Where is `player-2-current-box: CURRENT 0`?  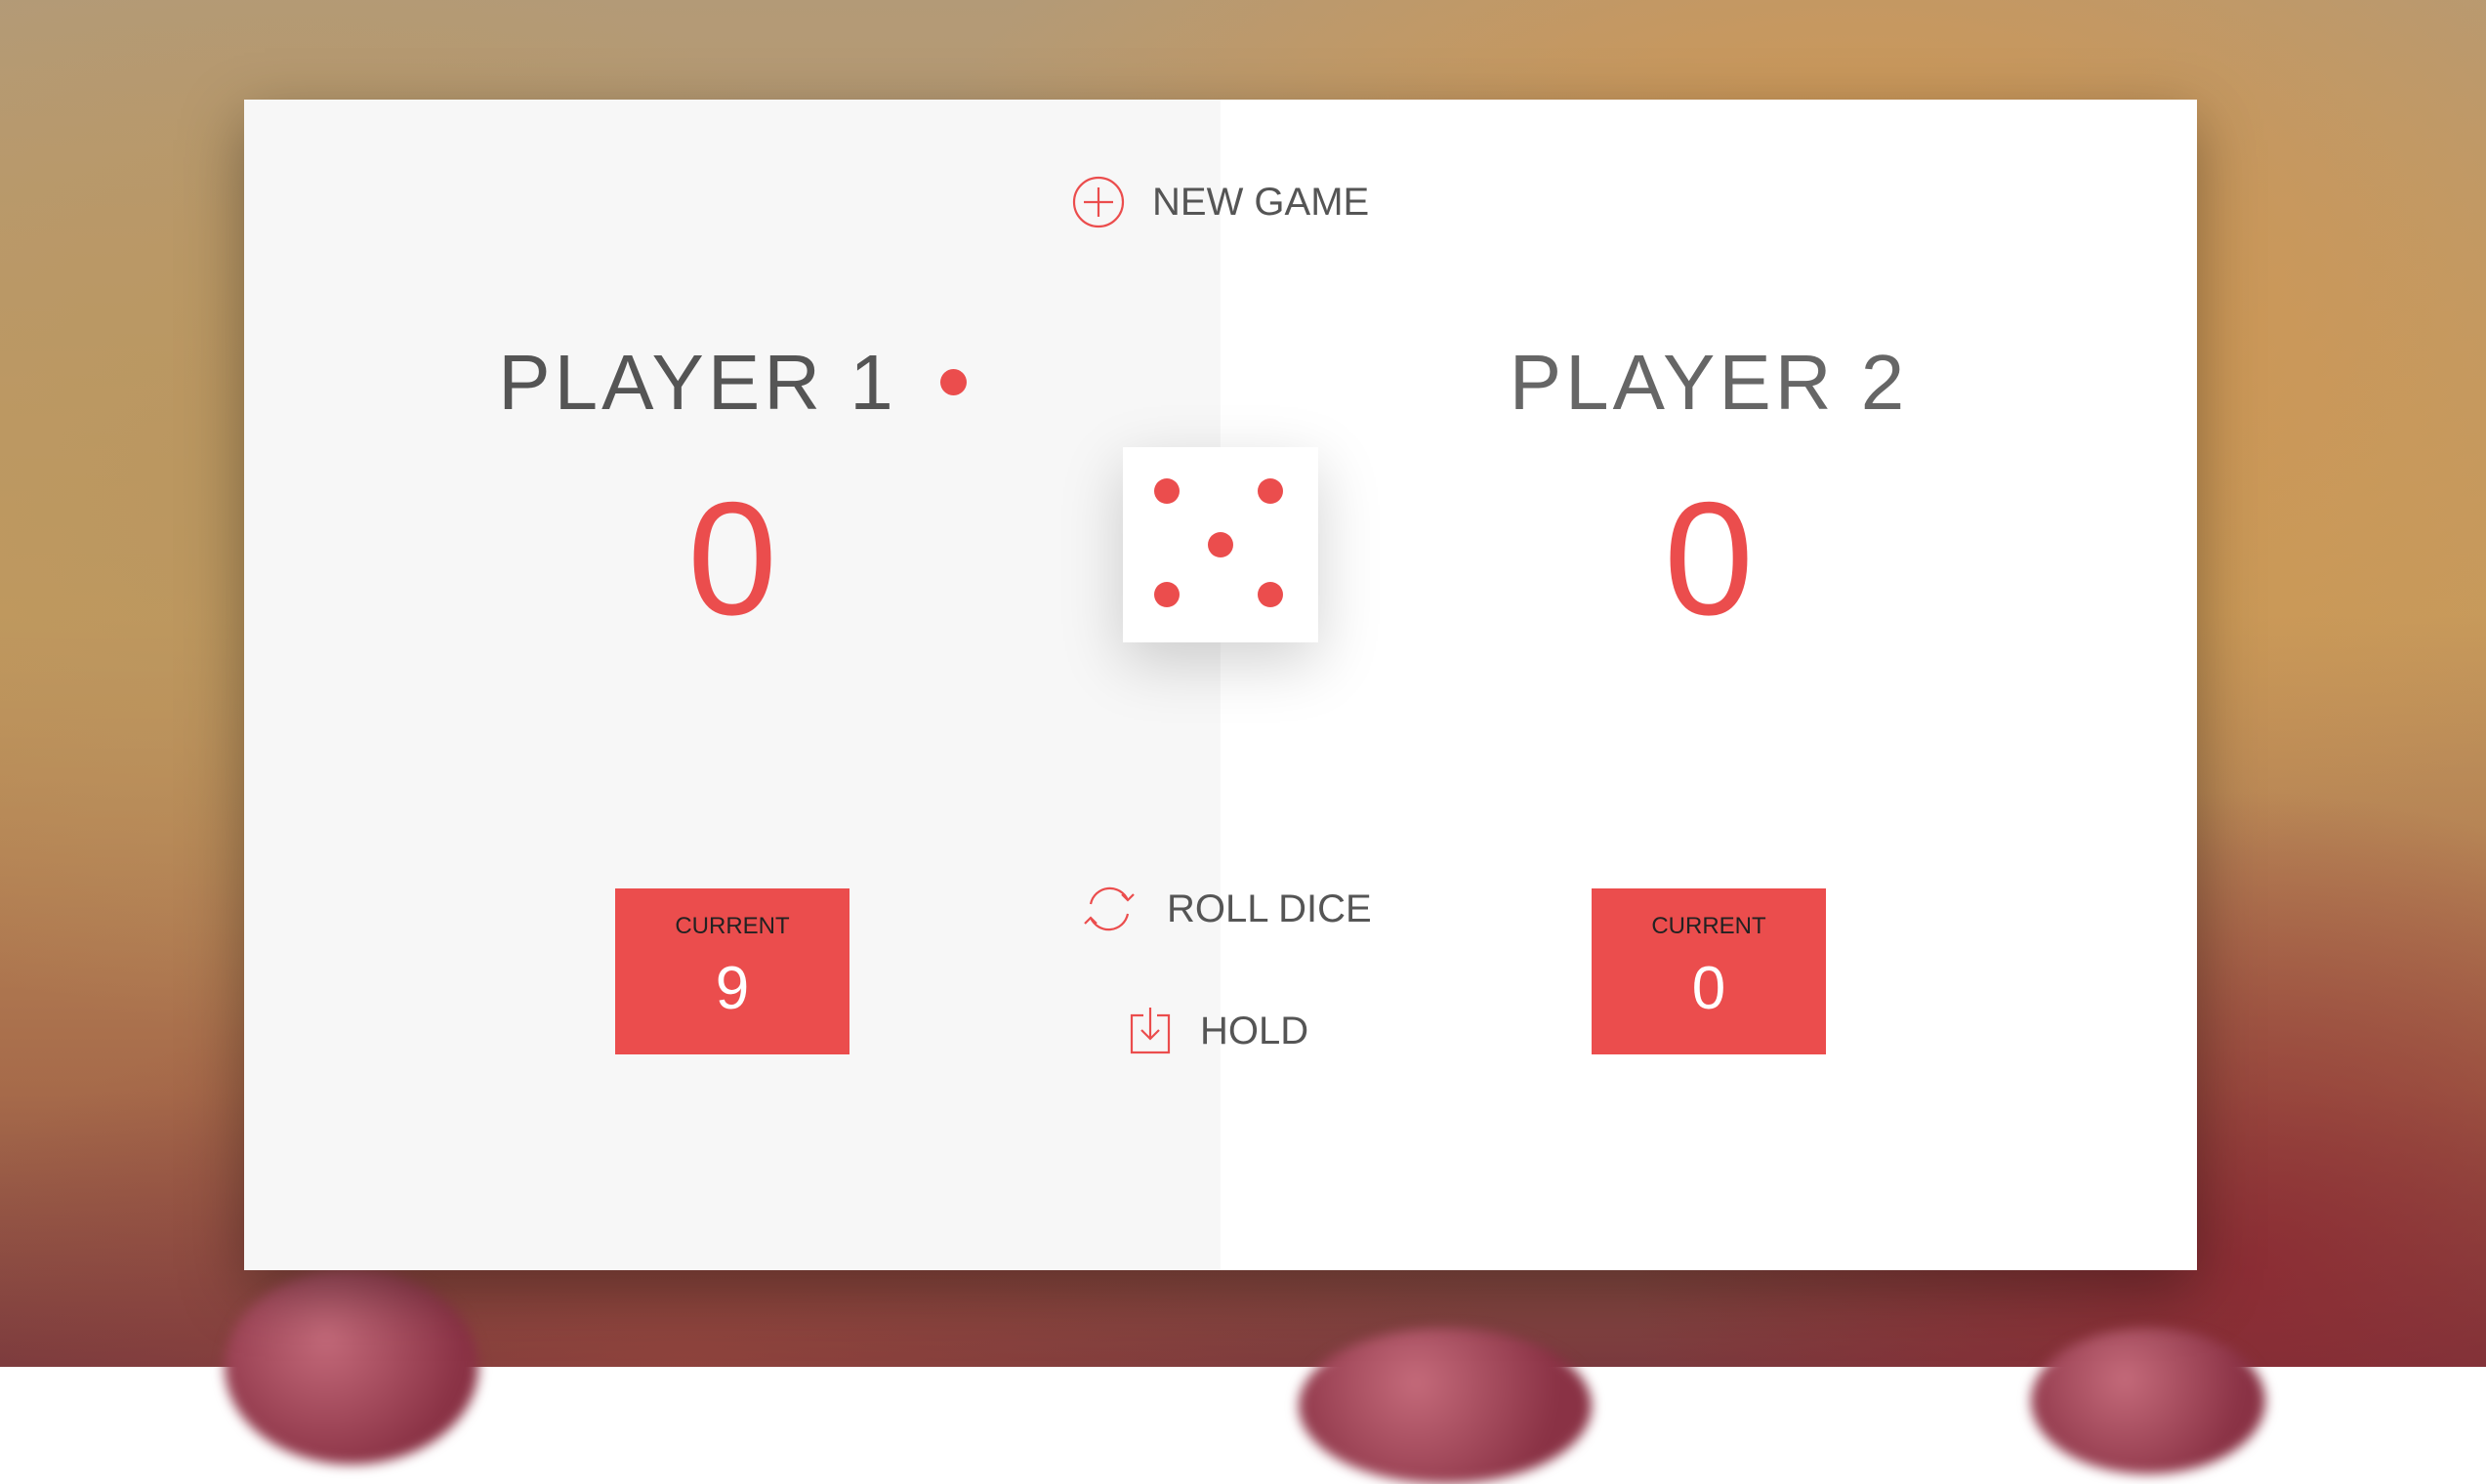 player-2-current-box: CURRENT 0 is located at coordinates (1709, 971).